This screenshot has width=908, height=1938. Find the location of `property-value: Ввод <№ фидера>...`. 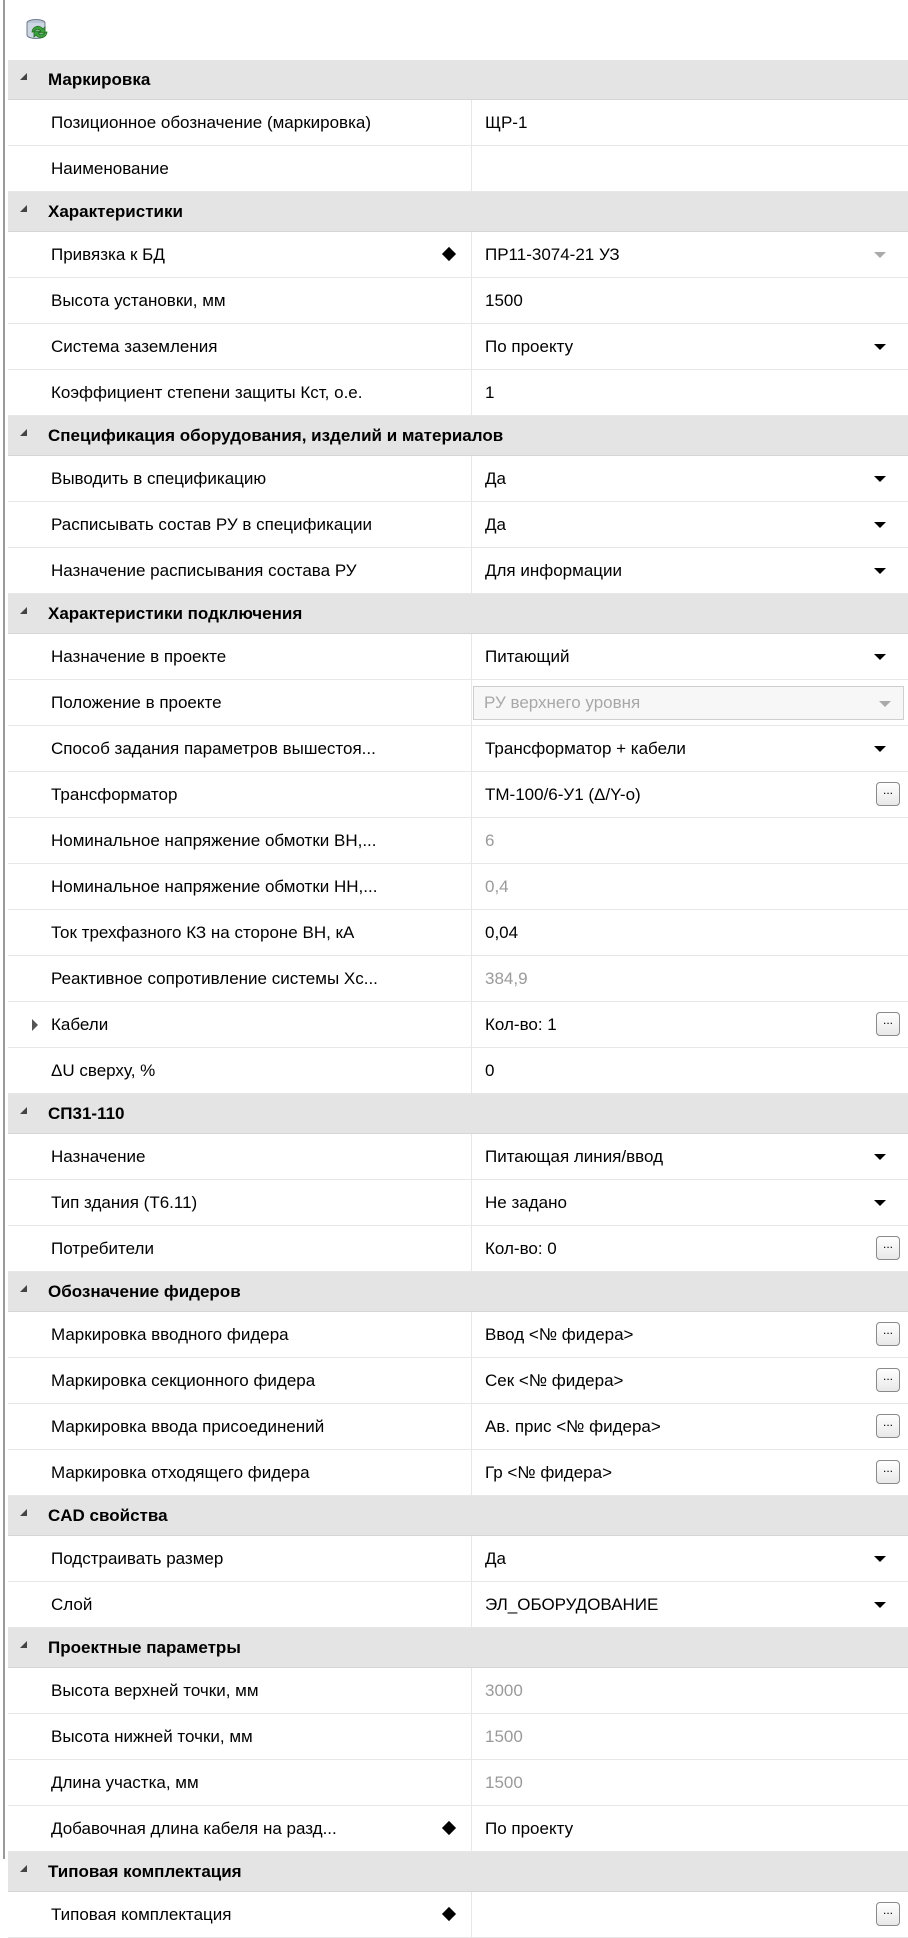

property-value: Ввод <№ фидера>... is located at coordinates (690, 1334).